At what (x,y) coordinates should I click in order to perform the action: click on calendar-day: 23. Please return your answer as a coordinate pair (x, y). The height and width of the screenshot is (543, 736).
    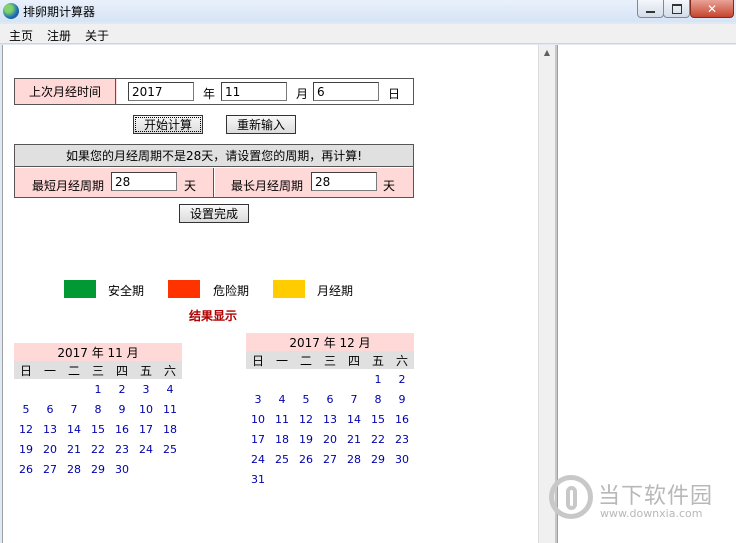
    Looking at the image, I should click on (402, 439).